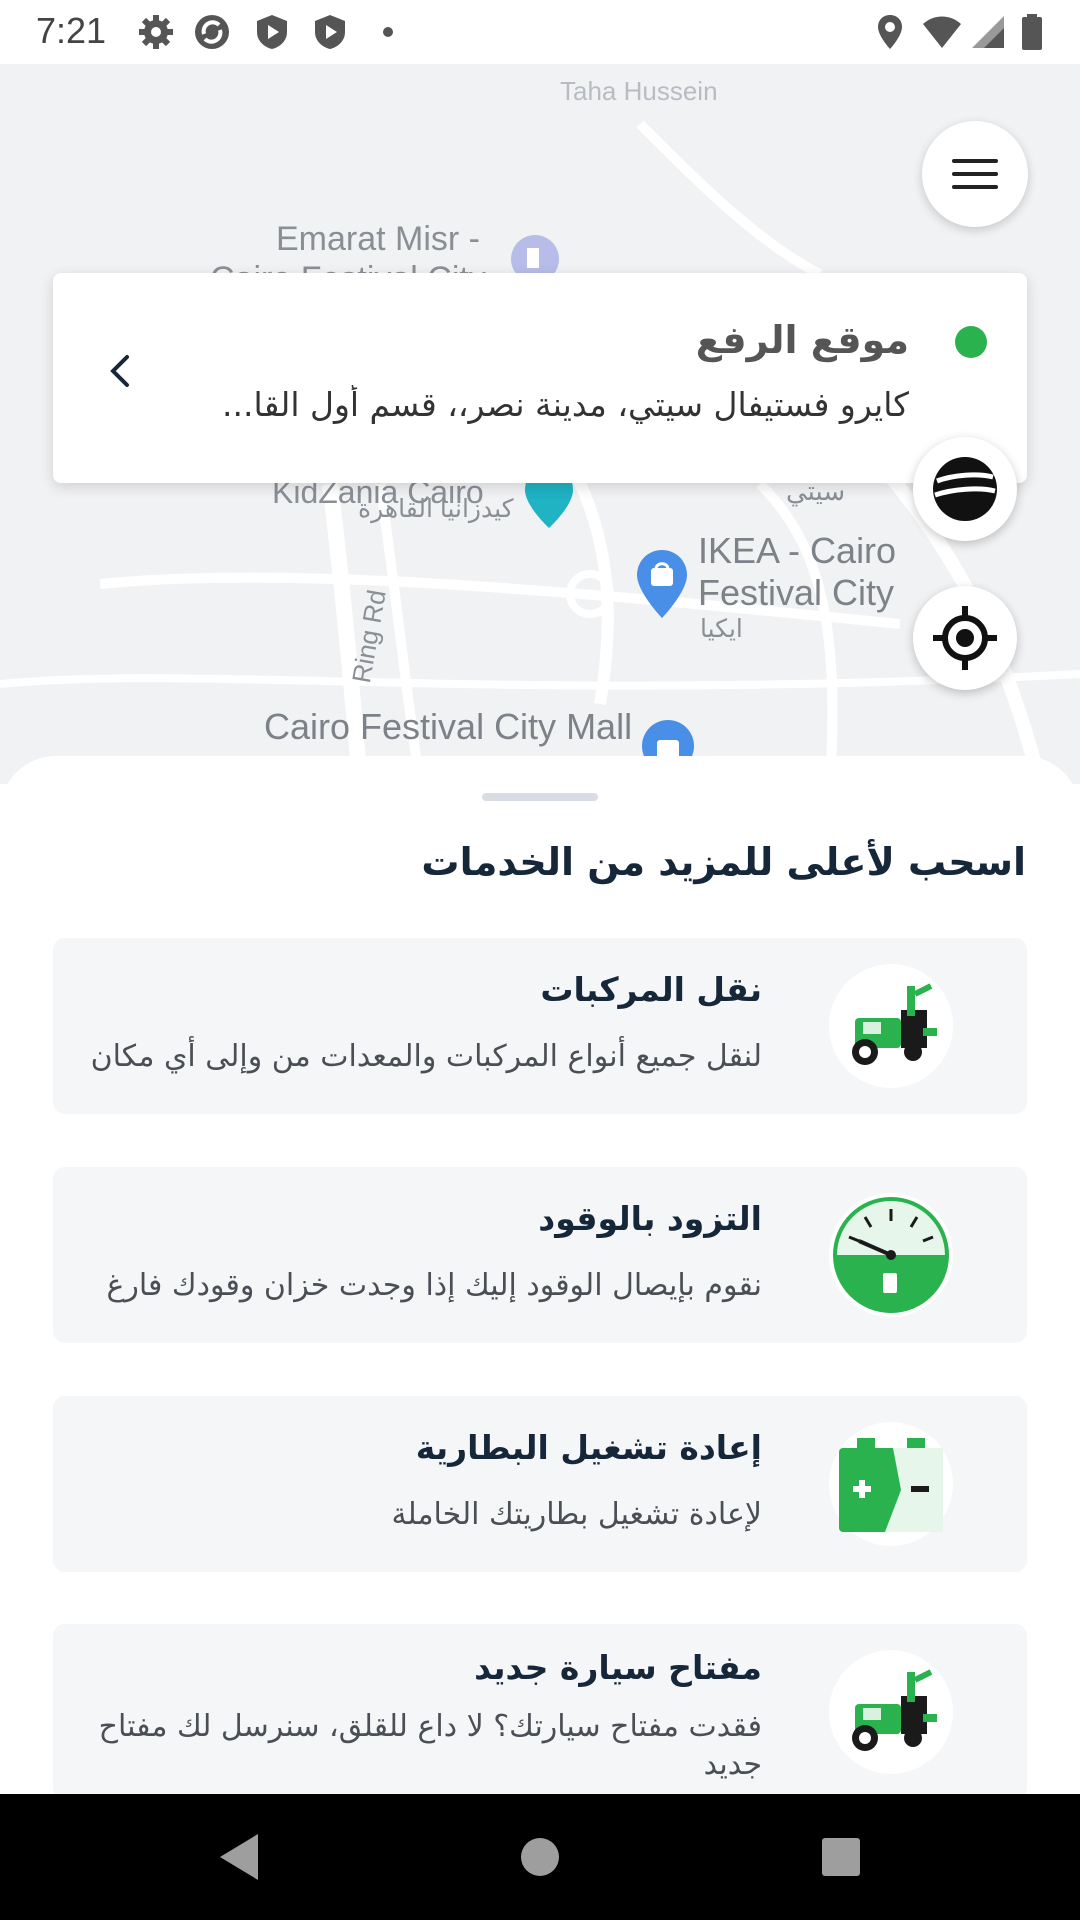 This screenshot has width=1080, height=1920. I want to click on map-layer-button, so click(965, 489).